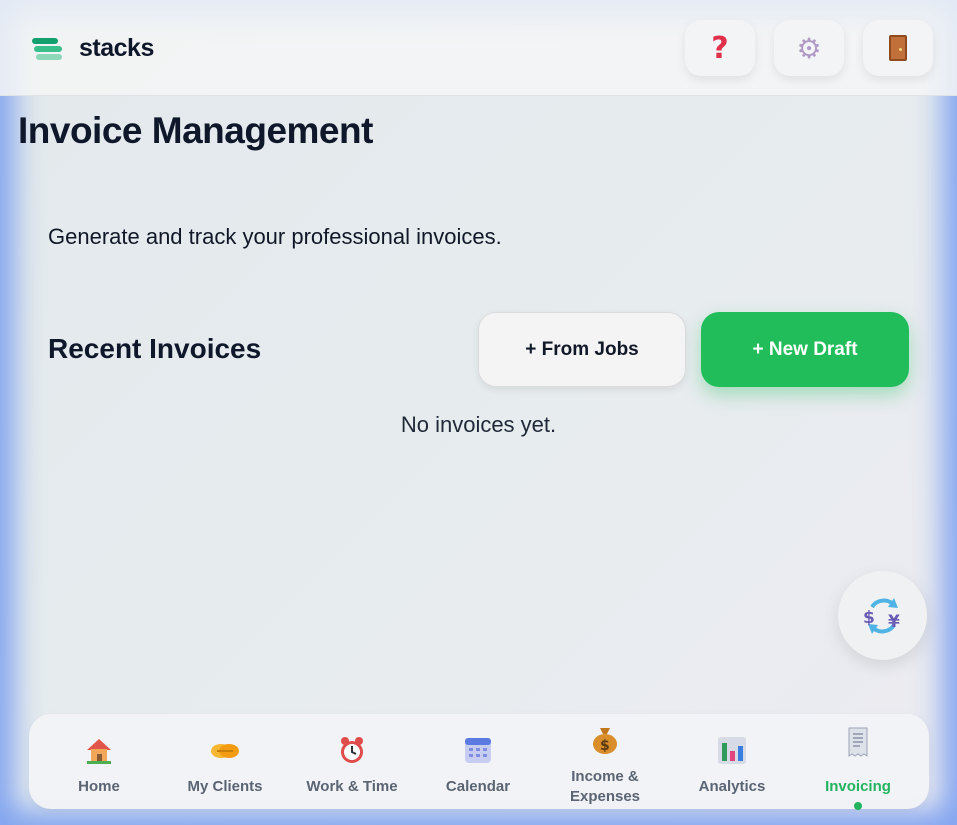  I want to click on nav-item-invoicing: Invoicing, so click(858, 762).